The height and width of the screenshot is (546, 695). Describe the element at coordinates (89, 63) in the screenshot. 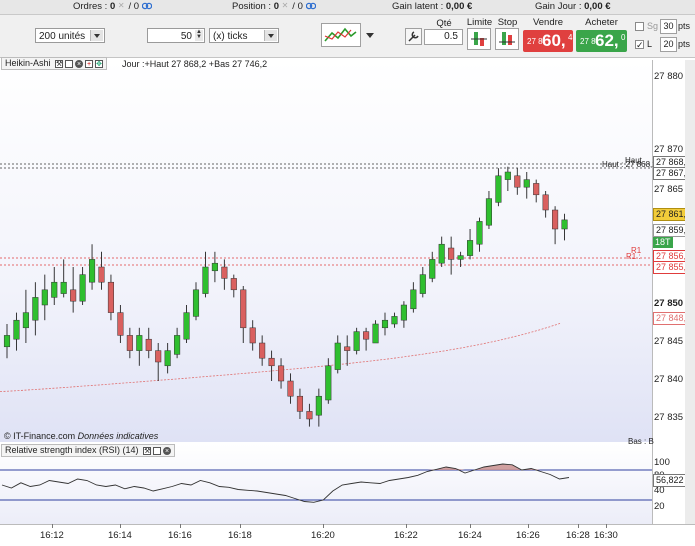

I see `add-icon: +` at that location.